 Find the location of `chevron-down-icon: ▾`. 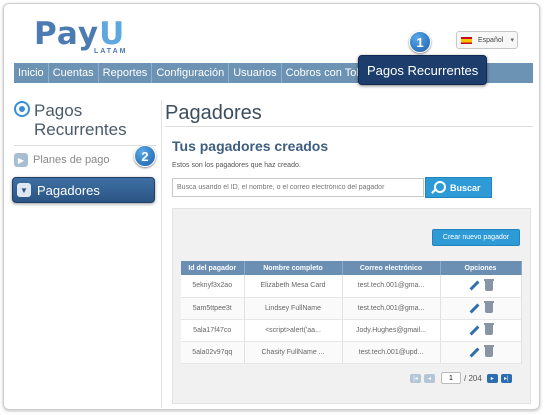

chevron-down-icon: ▾ is located at coordinates (512, 40).